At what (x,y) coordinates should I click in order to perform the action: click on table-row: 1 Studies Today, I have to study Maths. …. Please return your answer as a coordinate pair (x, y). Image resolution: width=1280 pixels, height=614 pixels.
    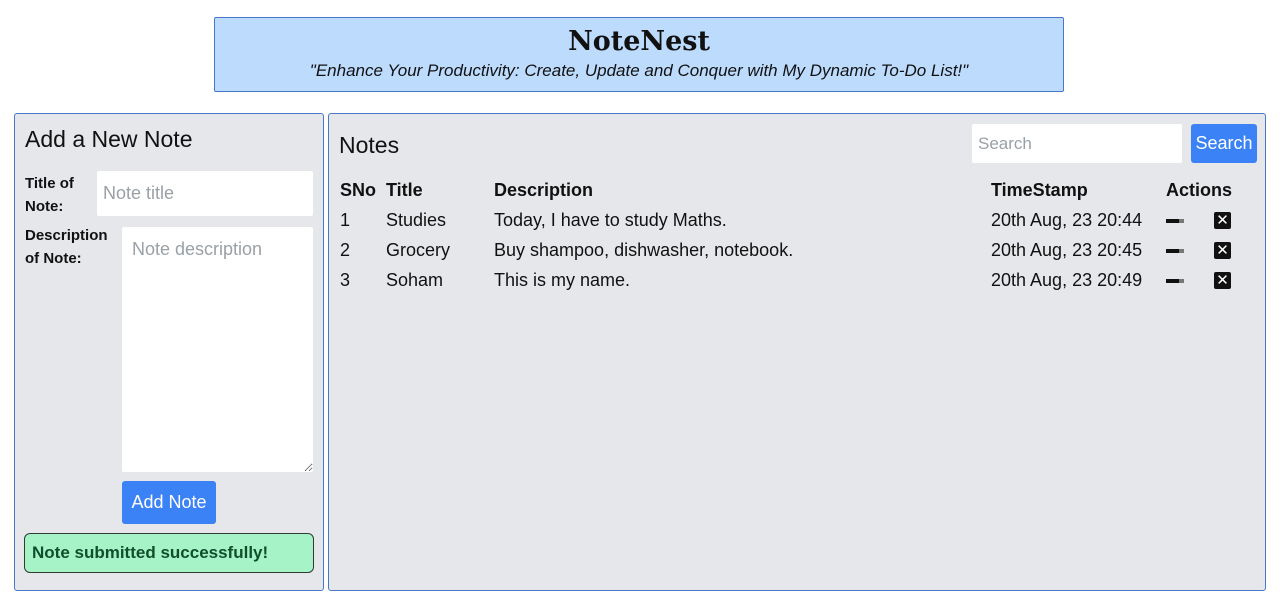
    Looking at the image, I should click on (799, 221).